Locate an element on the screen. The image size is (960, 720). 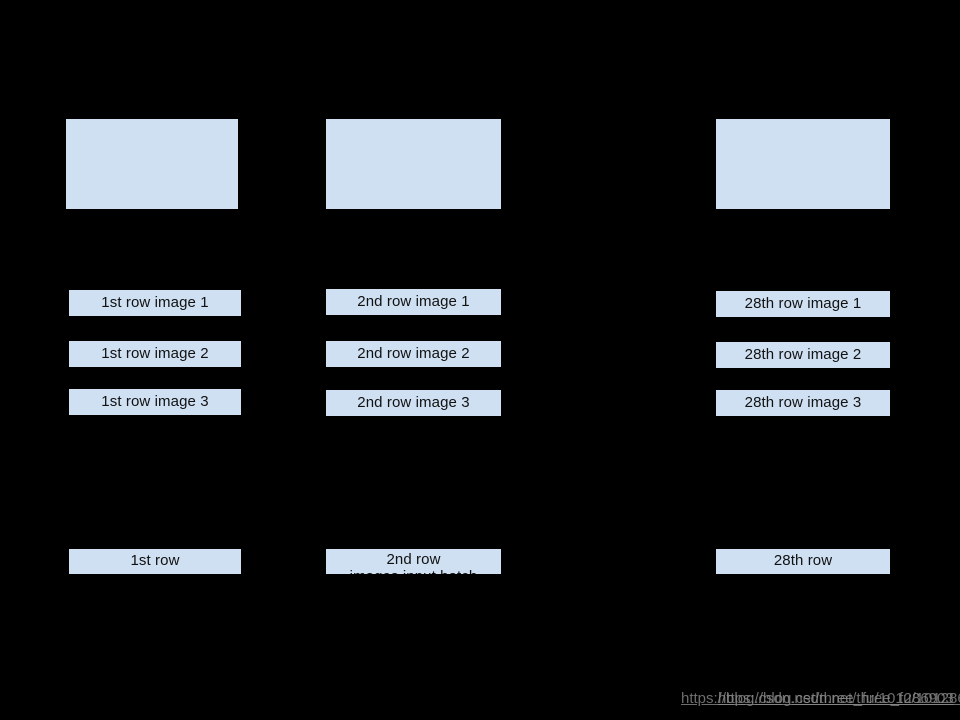
node-column-1-summary: 1st row is located at coordinates (155, 561).